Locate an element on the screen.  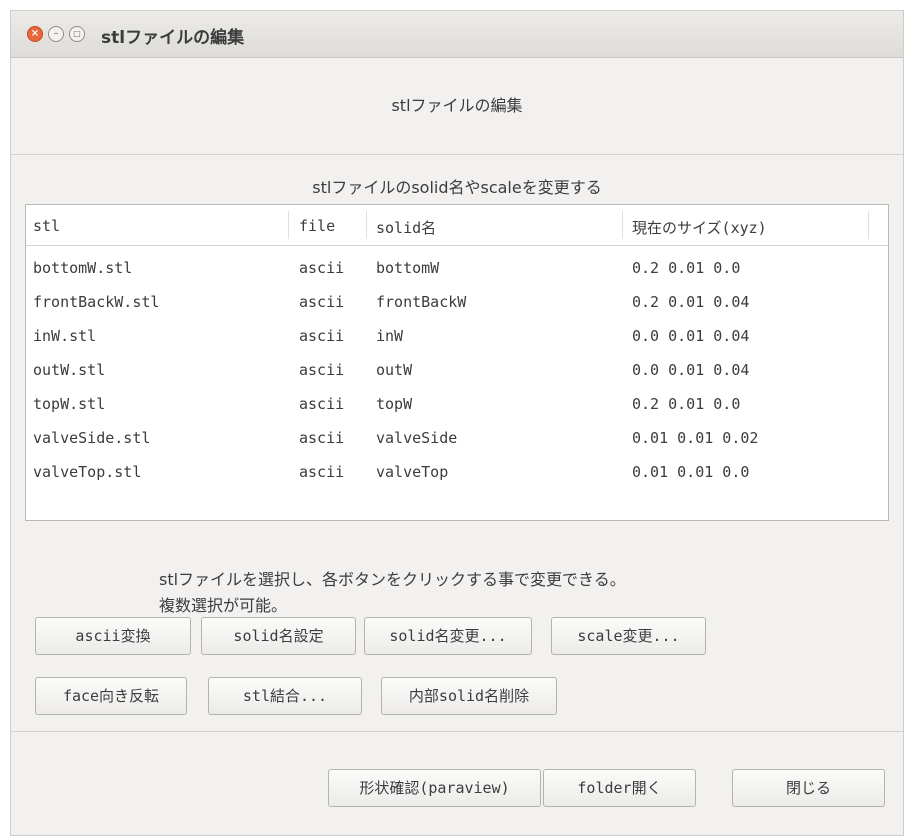
cell-size: 0.01 0.01 0.02 is located at coordinates (695, 438).